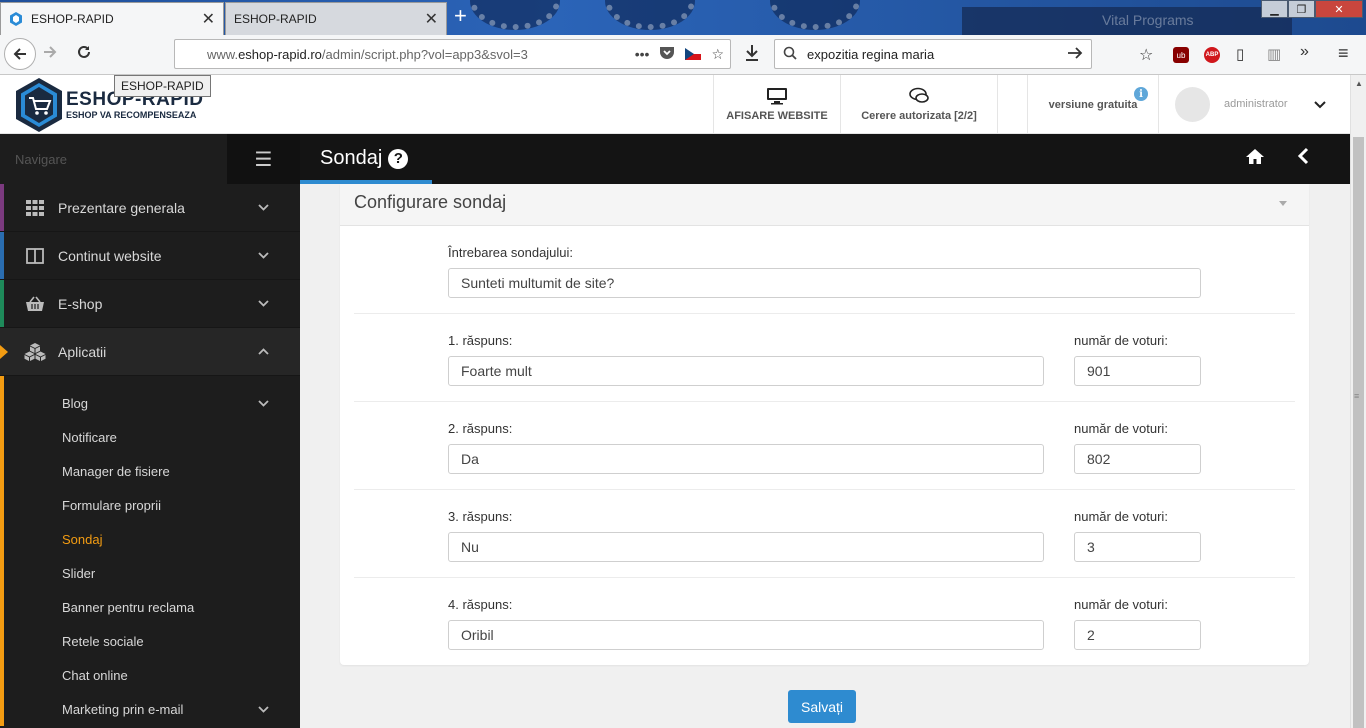 The image size is (1366, 728). I want to click on library-star-icon: ☆, so click(1146, 55).